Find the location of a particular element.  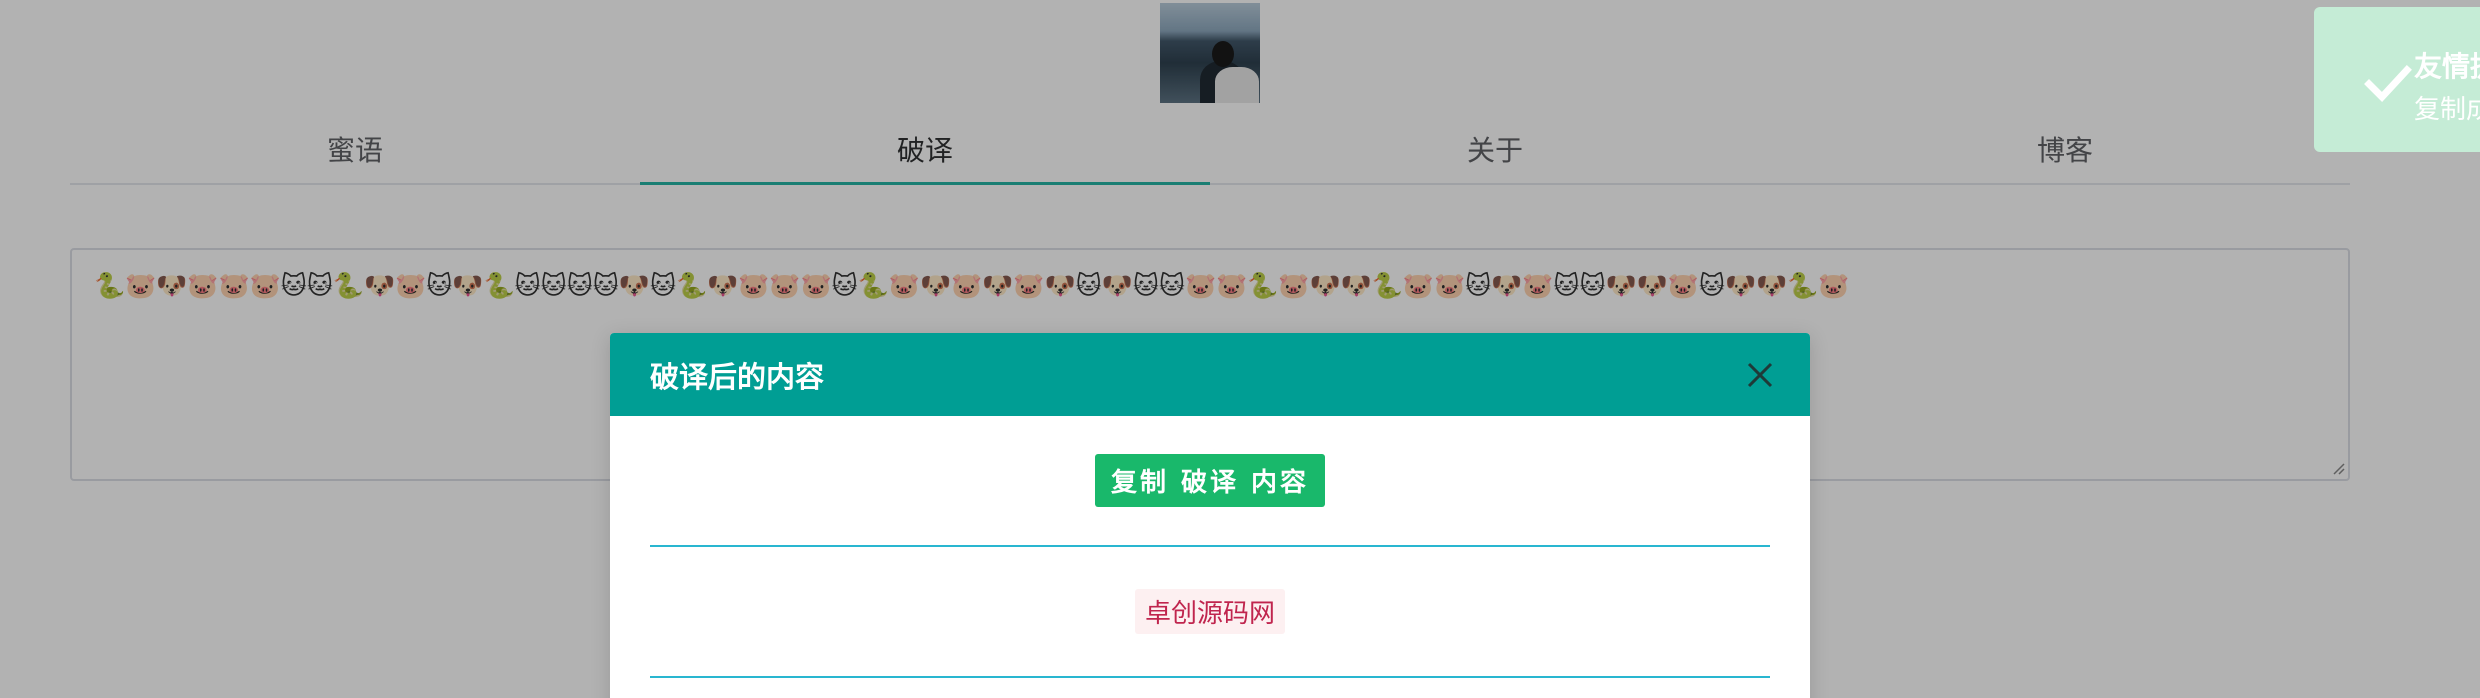

copy-row: 复制 破译 内容 is located at coordinates (1210, 481).